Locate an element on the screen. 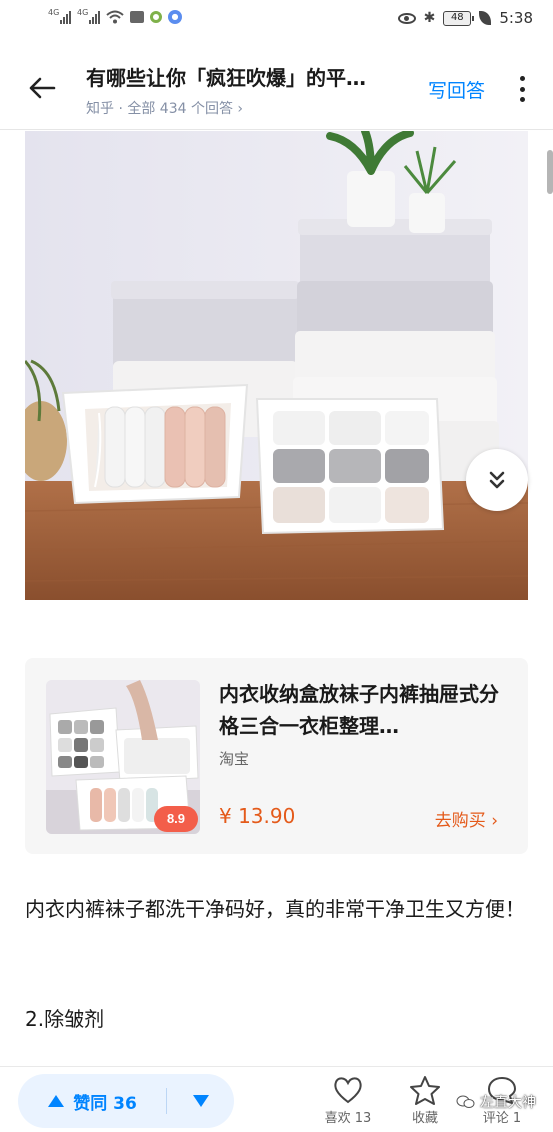  expand-button is located at coordinates (497, 480).